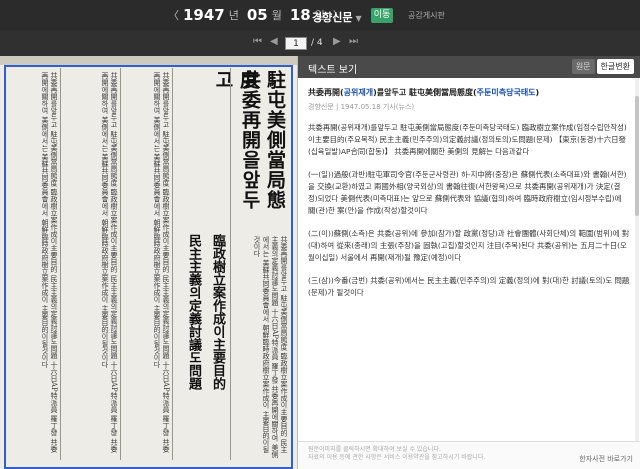  What do you see at coordinates (173, 15) in the screenshot?
I see `prev-date-button: 〈` at bounding box center [173, 15].